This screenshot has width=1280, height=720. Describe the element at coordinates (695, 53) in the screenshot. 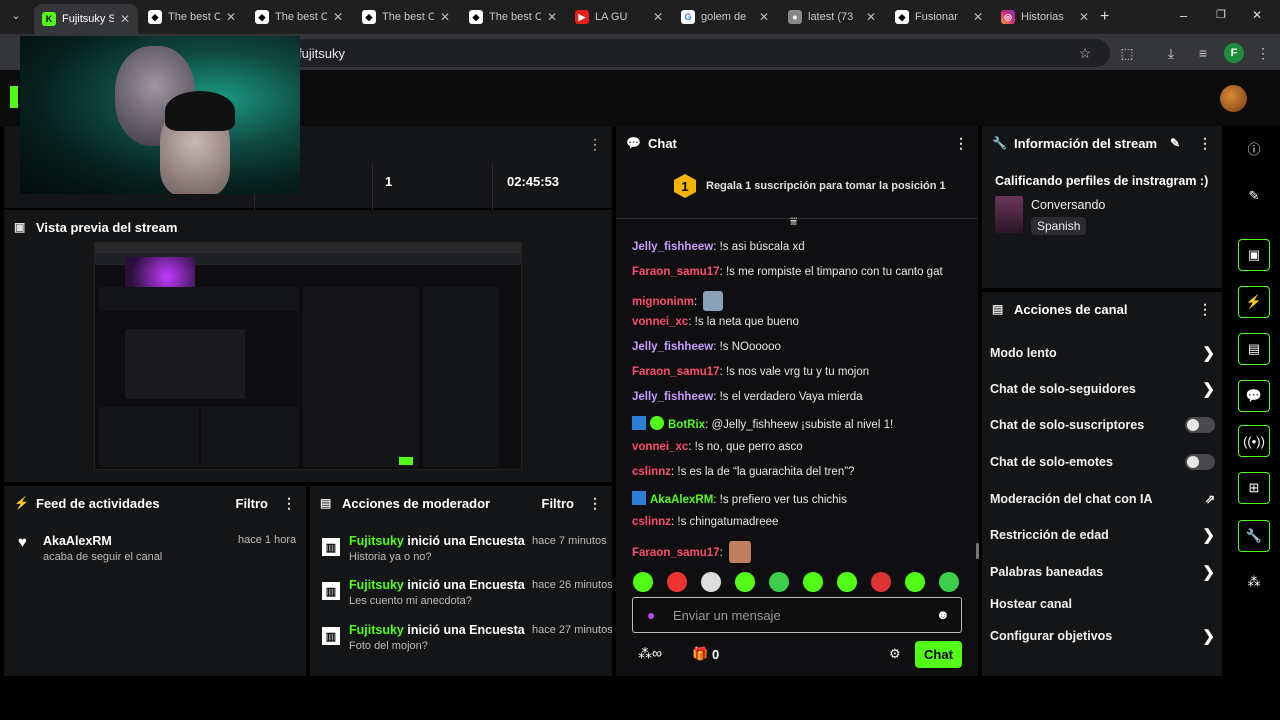

I see `address-bar: fujitsuky` at that location.